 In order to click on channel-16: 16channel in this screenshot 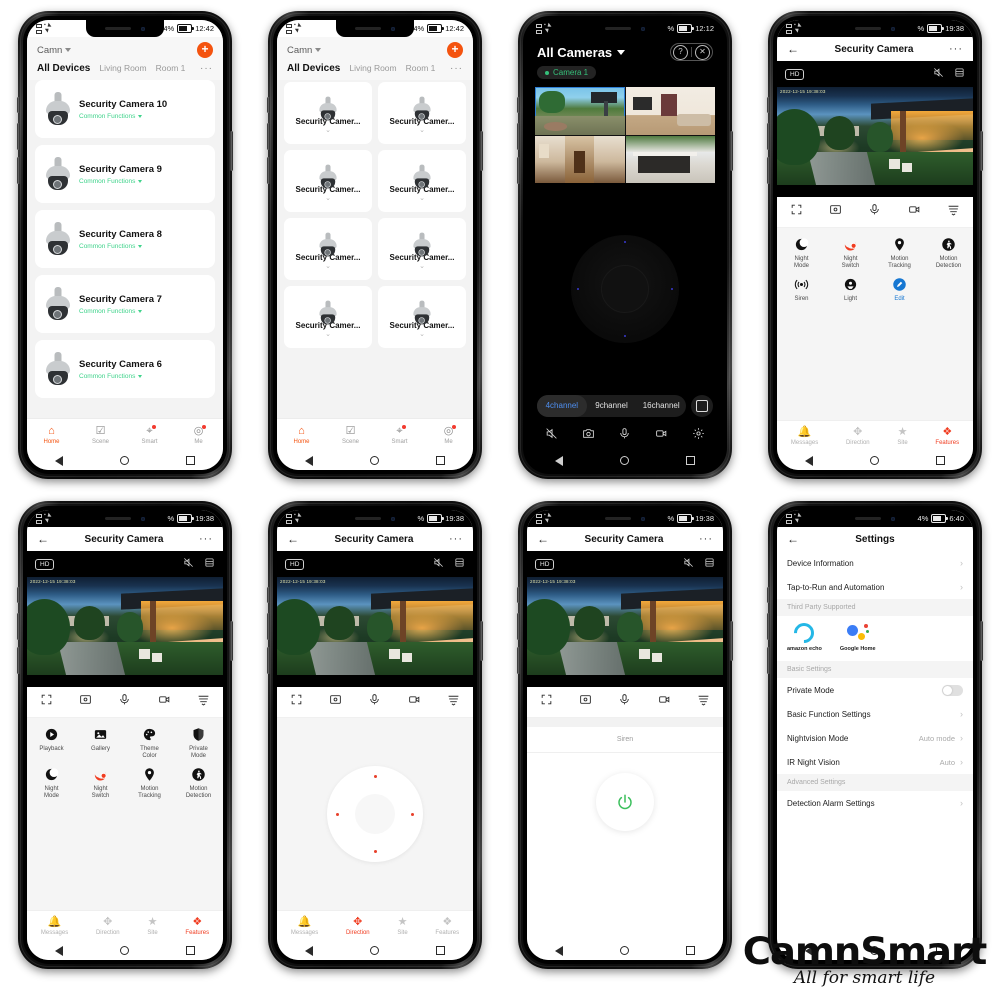, I will do `click(661, 406)`.